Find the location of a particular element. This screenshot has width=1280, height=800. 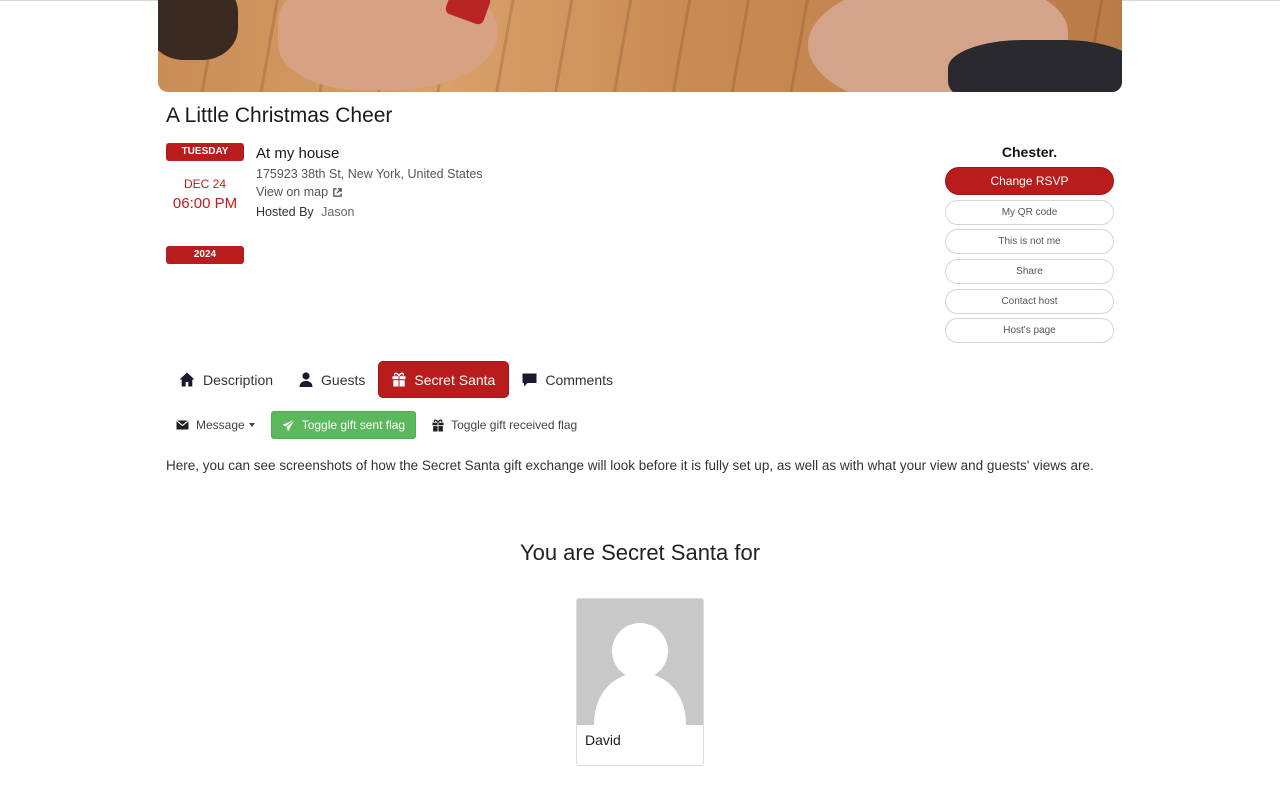

this-is-not-me-button: This is not me is located at coordinates (1029, 242).